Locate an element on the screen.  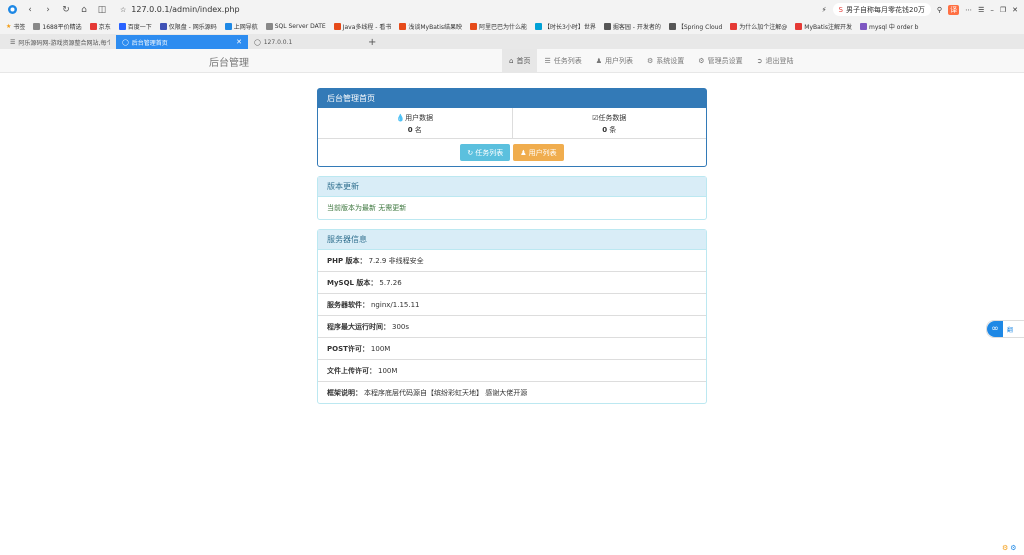
browser-tab-active: ◯ 后台管理首页 ✕ is located at coordinates (182, 42).